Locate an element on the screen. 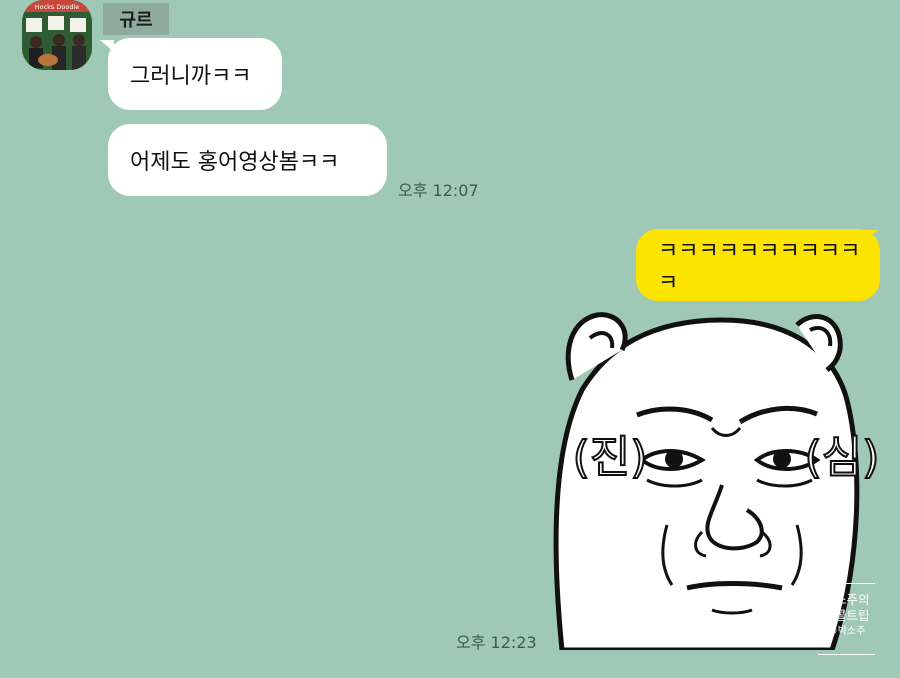 The height and width of the screenshot is (678, 900). watermark-copyright: ©박소주 is located at coordinates (846, 631).